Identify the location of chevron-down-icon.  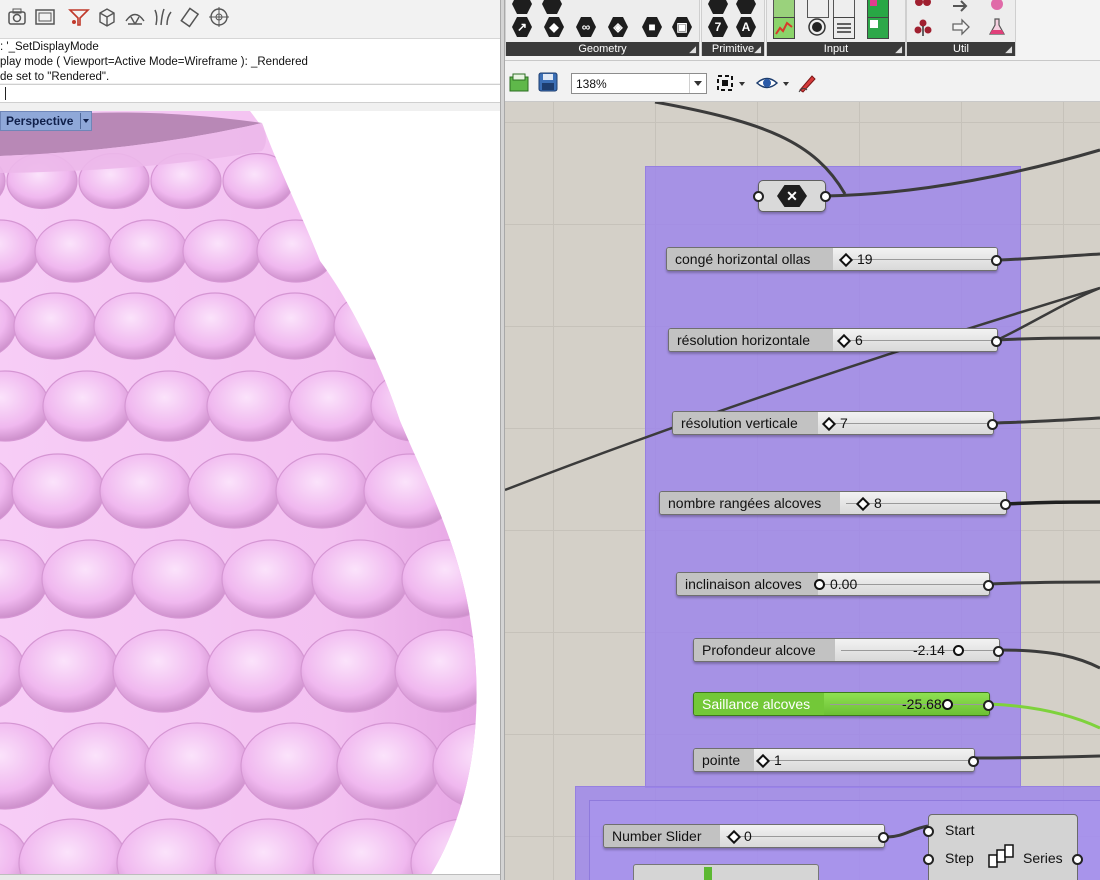
(697, 83).